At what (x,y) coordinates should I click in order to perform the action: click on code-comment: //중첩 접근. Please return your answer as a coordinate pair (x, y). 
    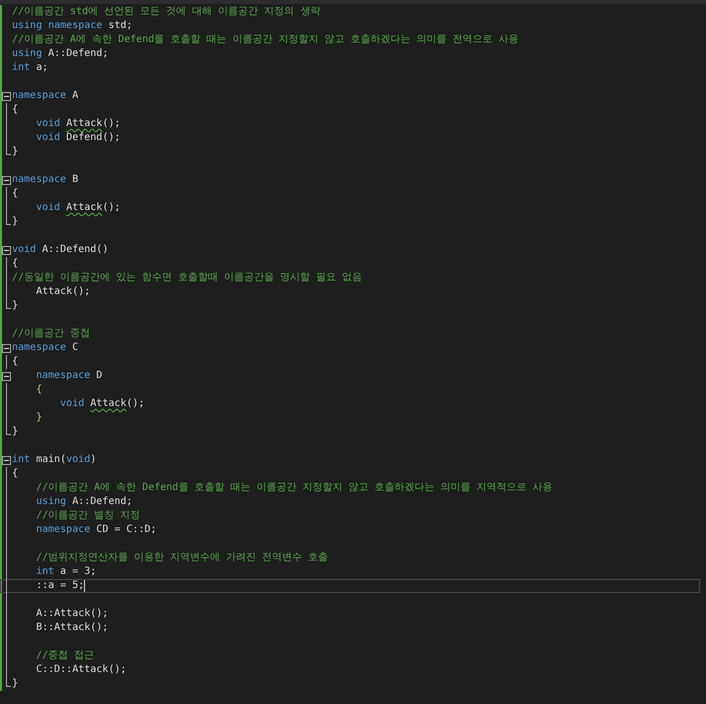
    Looking at the image, I should click on (64, 656).